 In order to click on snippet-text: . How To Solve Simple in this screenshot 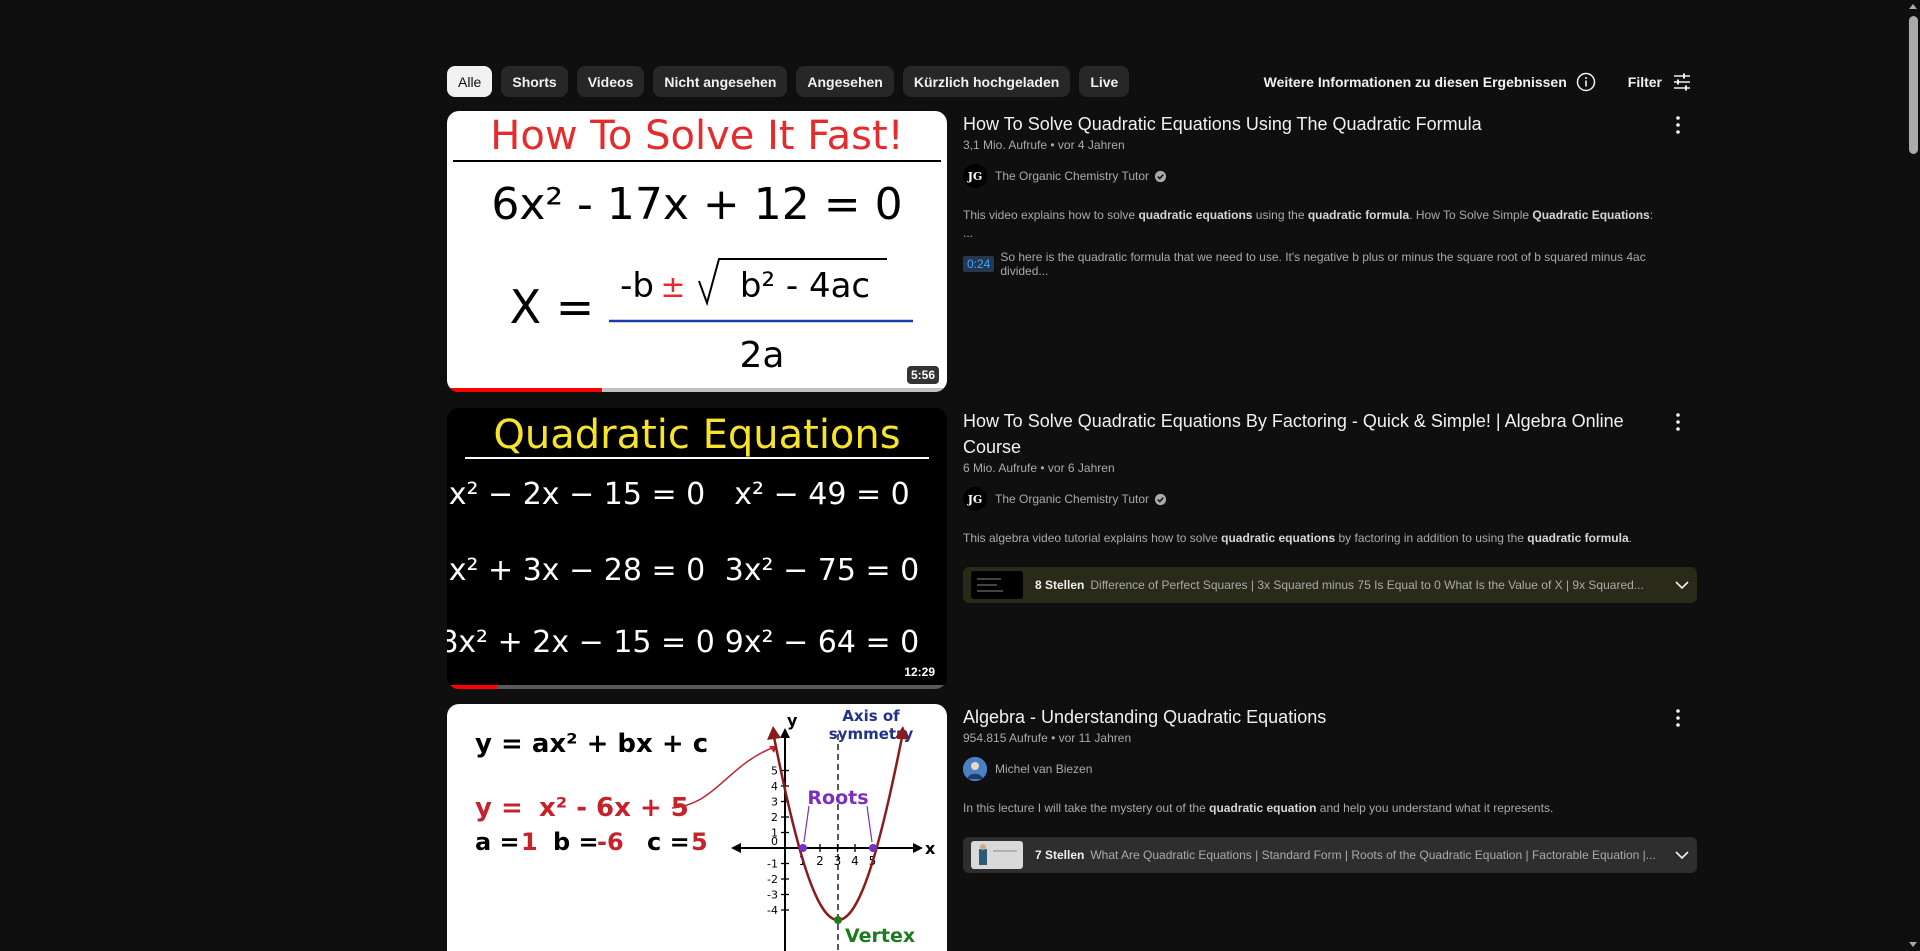, I will do `click(1471, 215)`.